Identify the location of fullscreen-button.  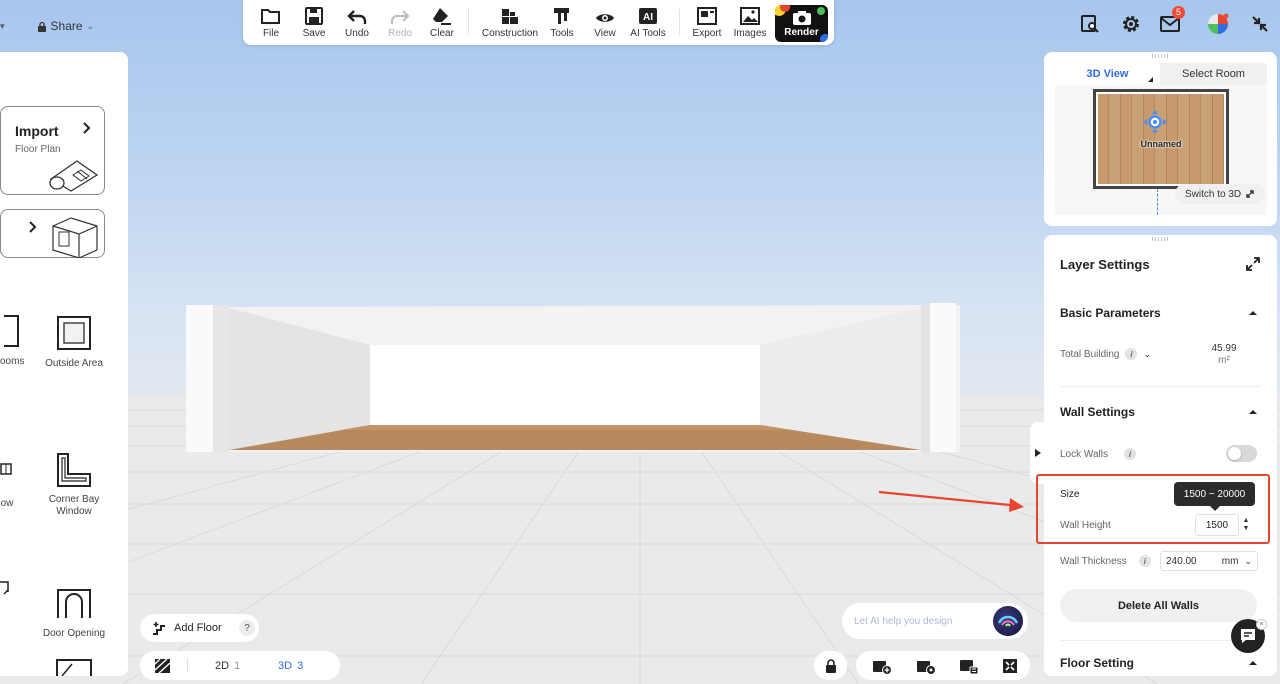
(1260, 24).